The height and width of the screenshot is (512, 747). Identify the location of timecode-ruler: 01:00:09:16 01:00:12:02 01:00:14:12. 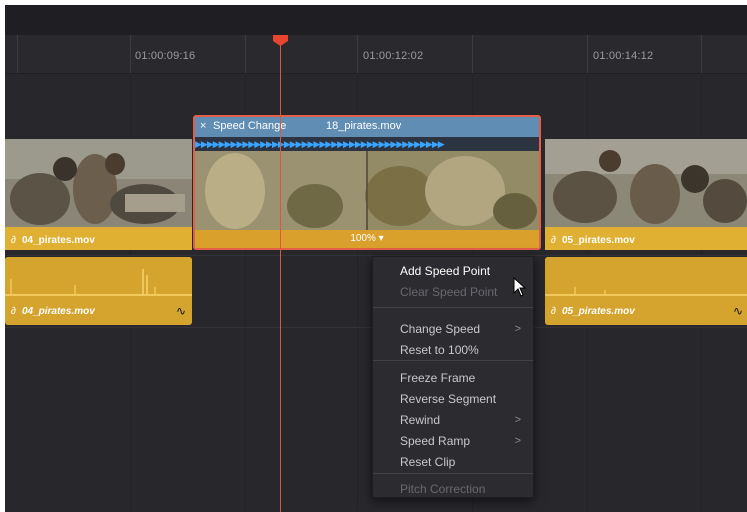
(376, 54).